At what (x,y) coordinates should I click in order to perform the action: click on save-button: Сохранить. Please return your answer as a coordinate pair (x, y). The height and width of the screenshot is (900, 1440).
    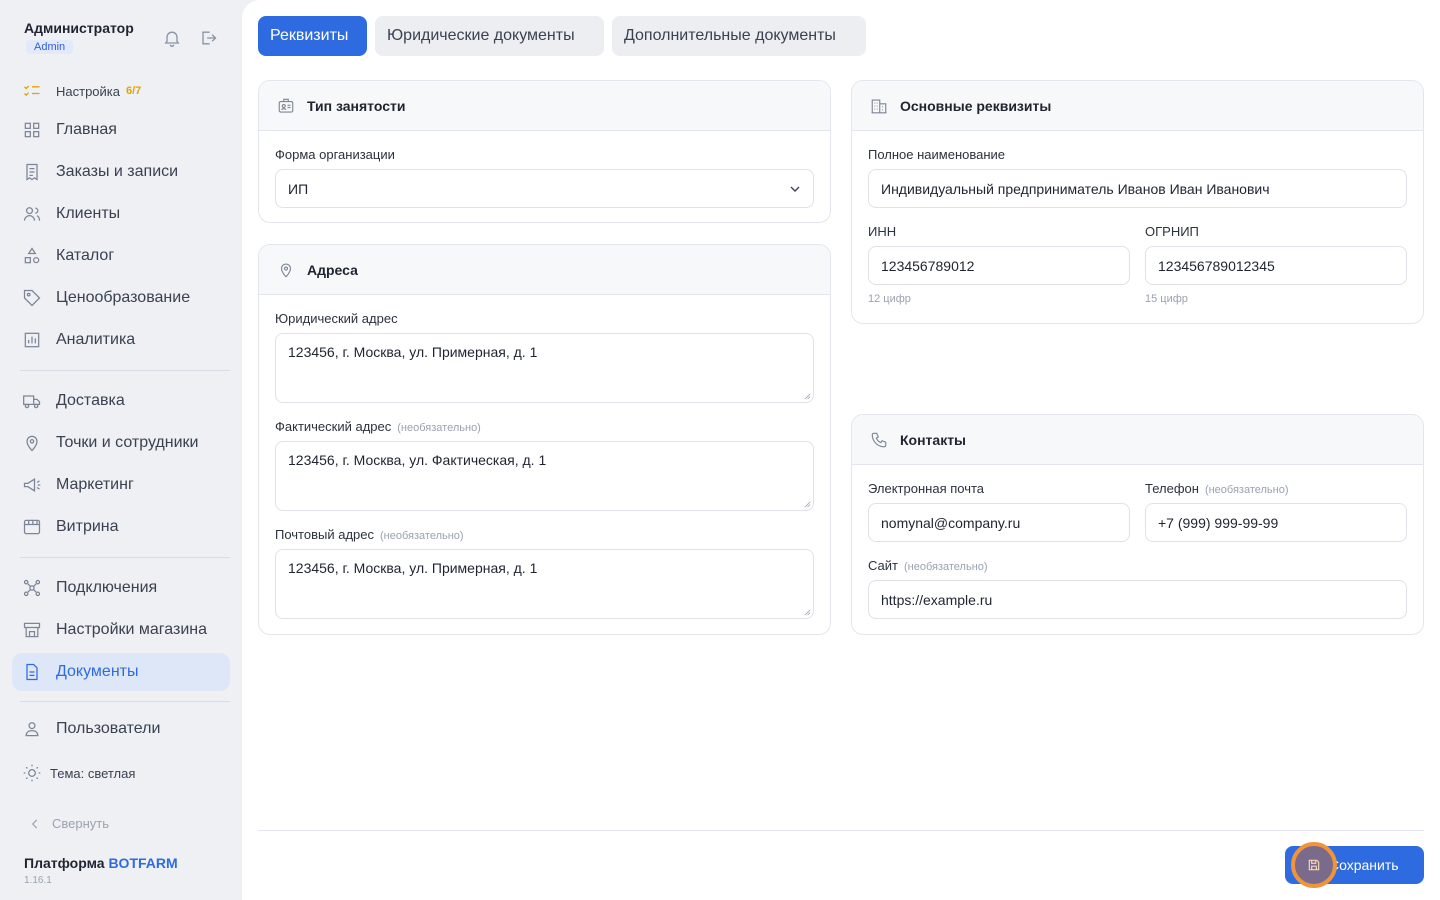
    Looking at the image, I should click on (1354, 865).